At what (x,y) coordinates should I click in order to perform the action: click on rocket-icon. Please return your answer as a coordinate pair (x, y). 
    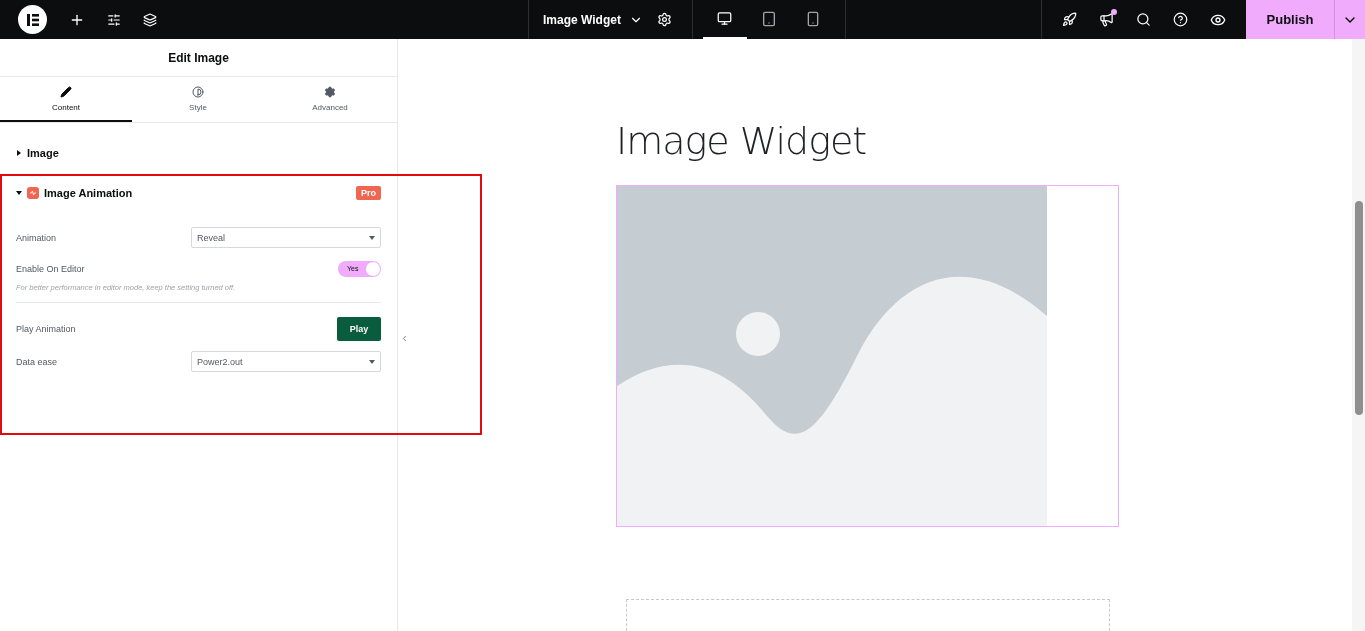
    Looking at the image, I should click on (1069, 19).